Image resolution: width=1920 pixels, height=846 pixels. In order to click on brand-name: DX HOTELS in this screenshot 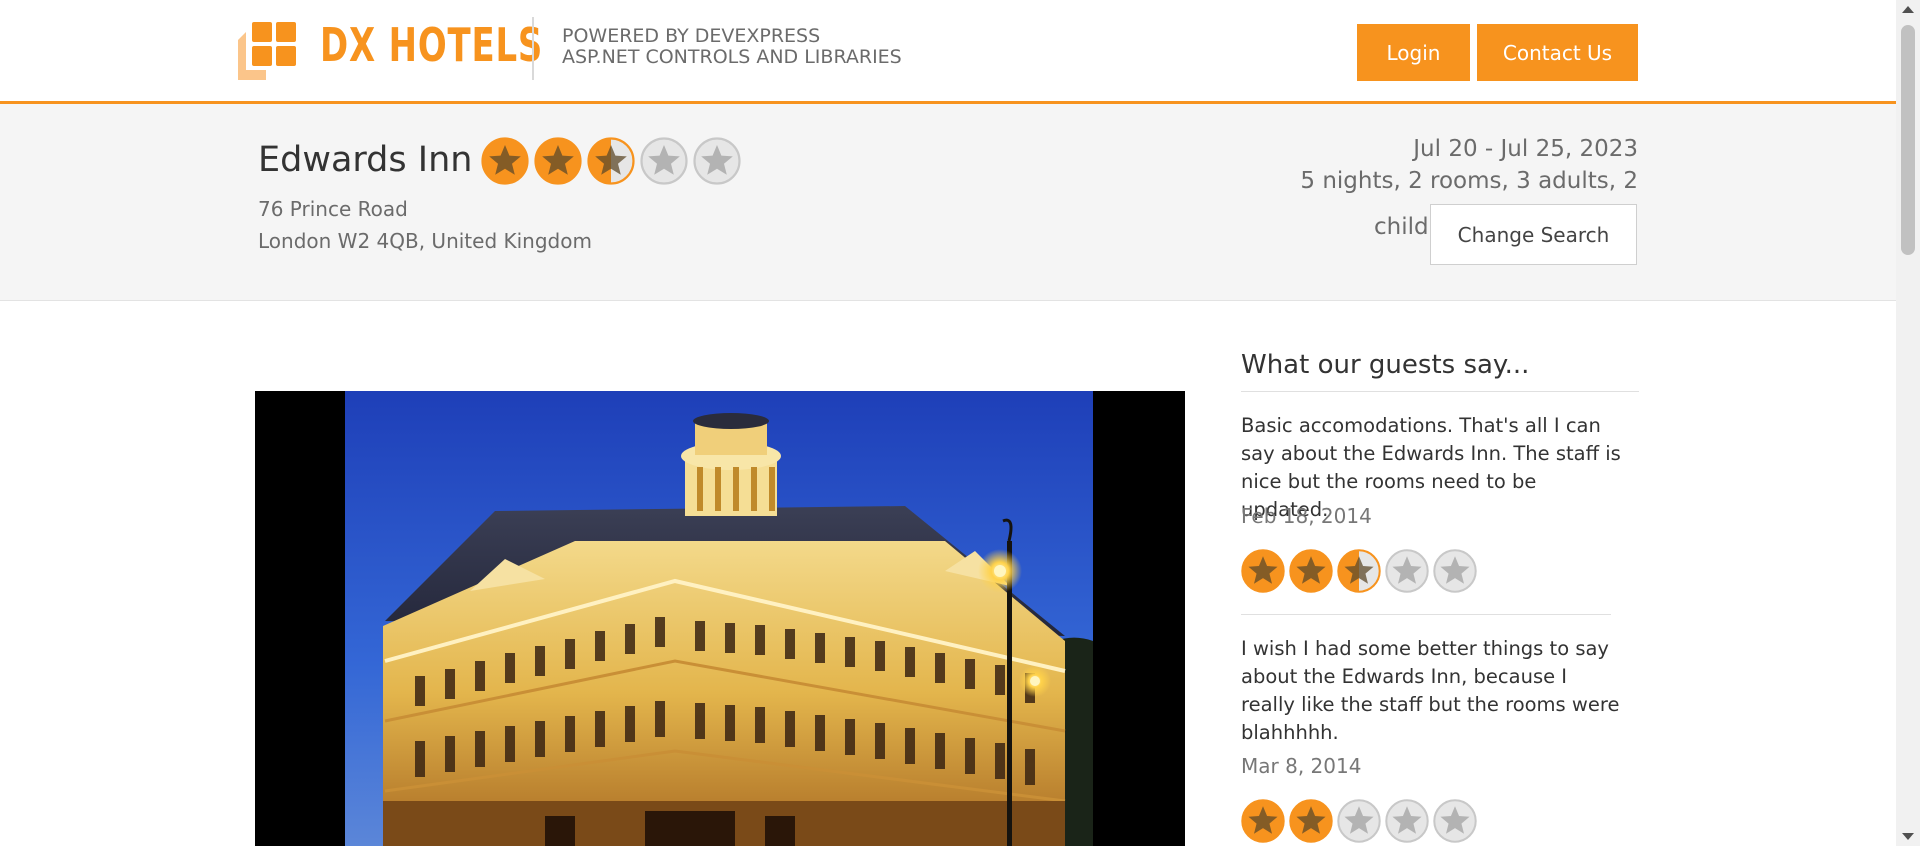, I will do `click(431, 45)`.